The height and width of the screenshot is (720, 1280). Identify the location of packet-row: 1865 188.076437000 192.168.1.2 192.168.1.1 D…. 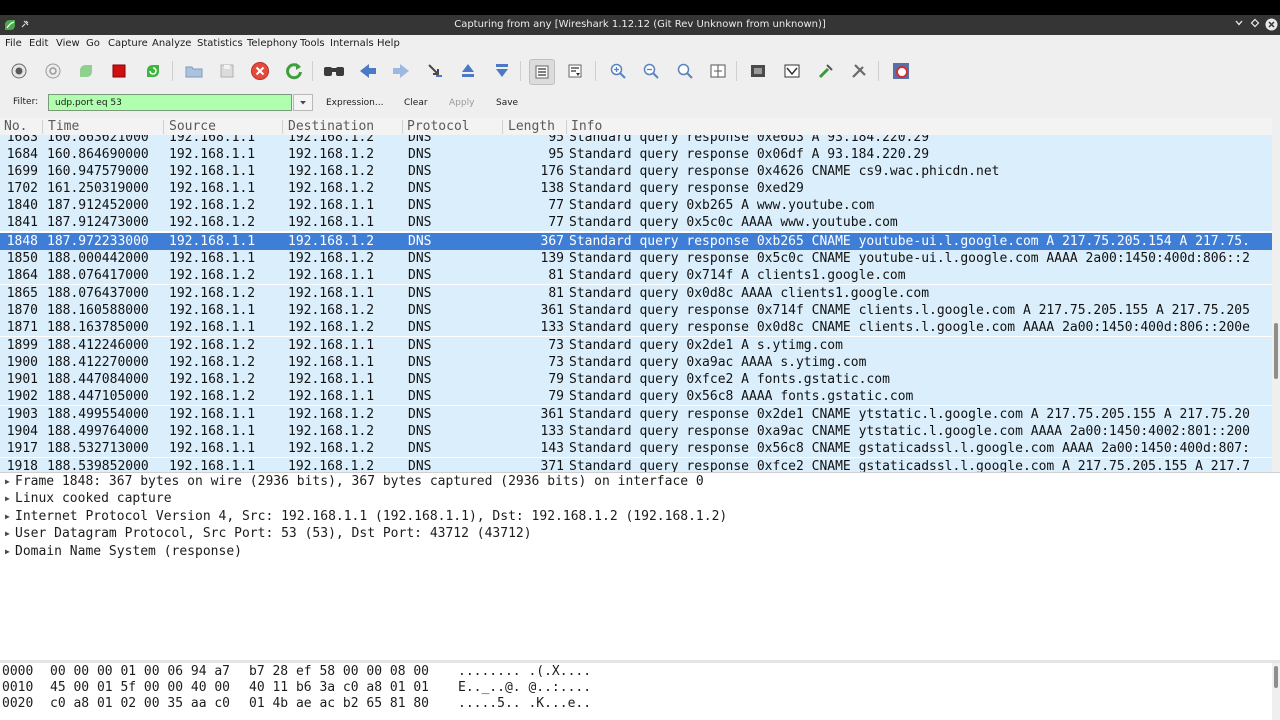
(636, 293).